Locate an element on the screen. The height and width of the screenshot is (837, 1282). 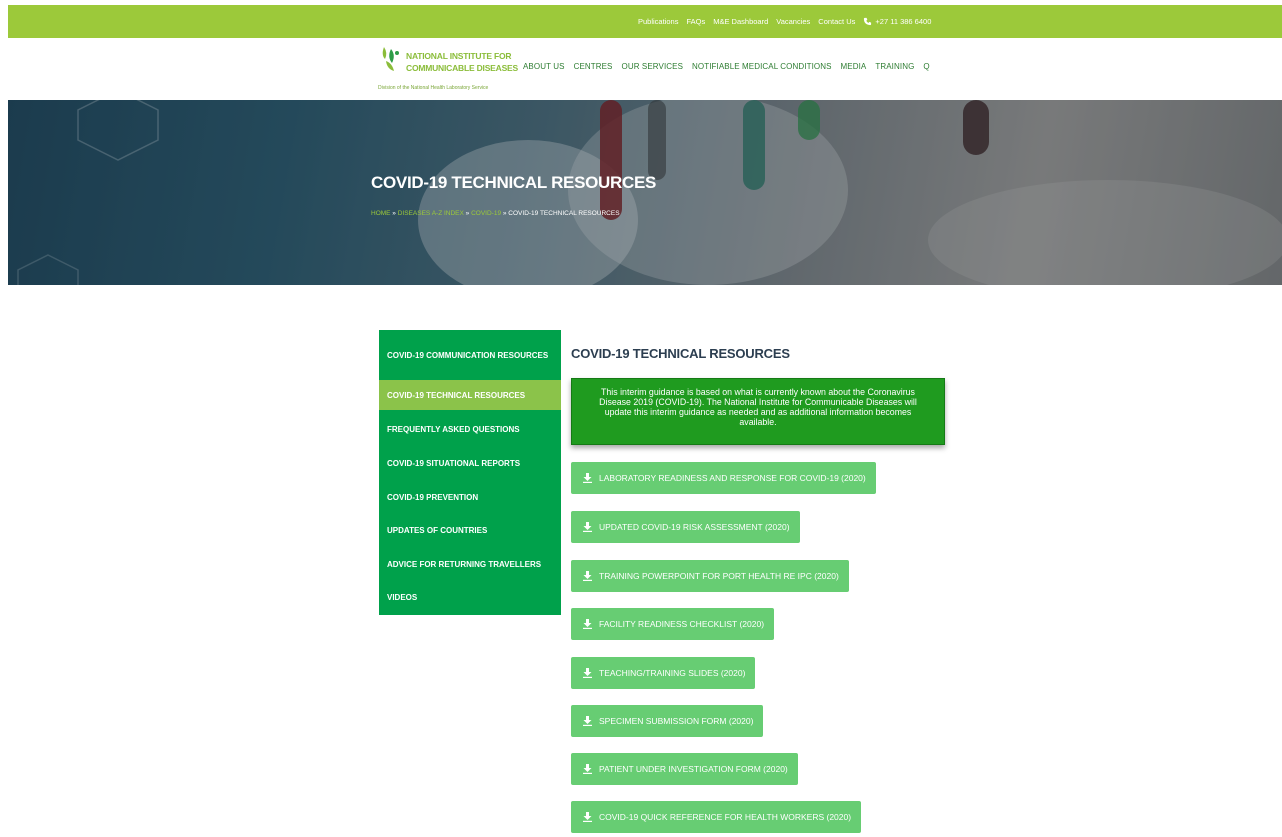
breadcrumb-covid19: COVID-19 is located at coordinates (486, 213).